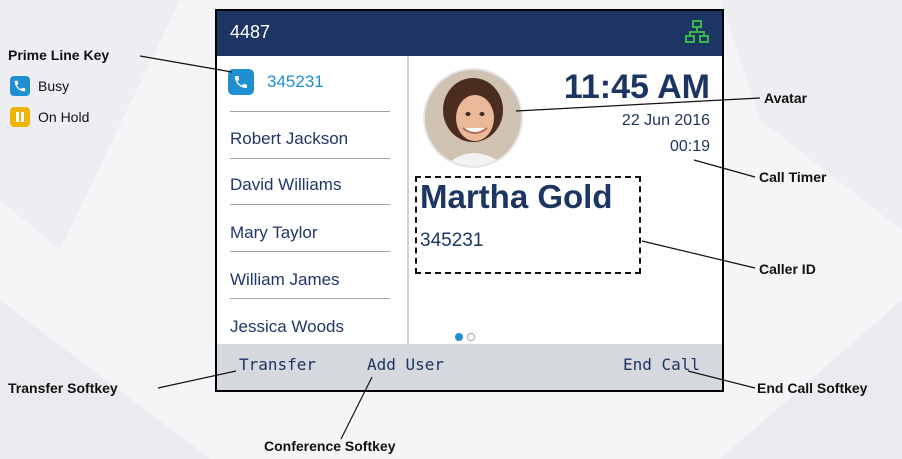 This screenshot has height=459, width=902. Describe the element at coordinates (516, 196) in the screenshot. I see `caller-name: Martha Gold` at that location.